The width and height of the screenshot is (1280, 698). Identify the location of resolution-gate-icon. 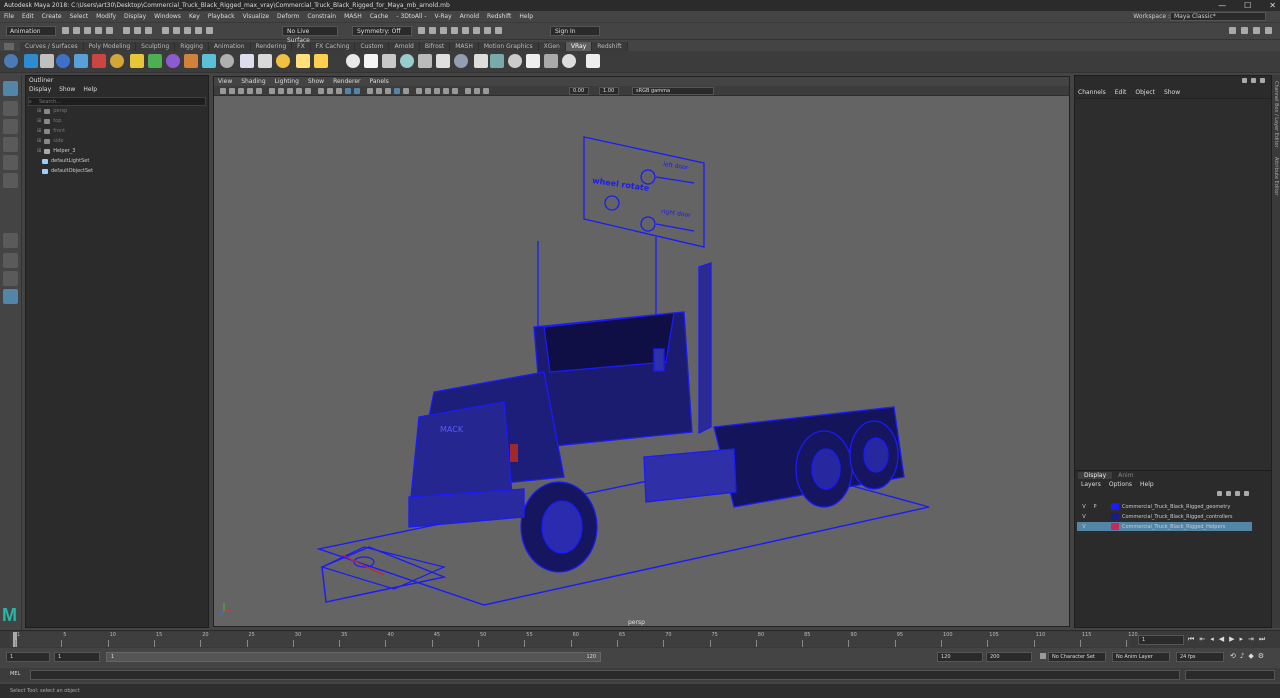
(299, 91).